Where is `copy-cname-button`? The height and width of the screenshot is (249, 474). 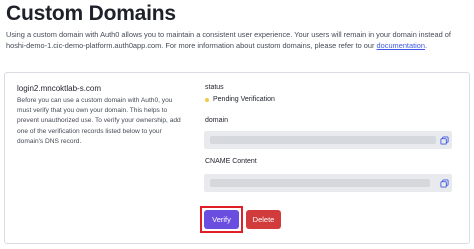
copy-cname-button is located at coordinates (444, 183).